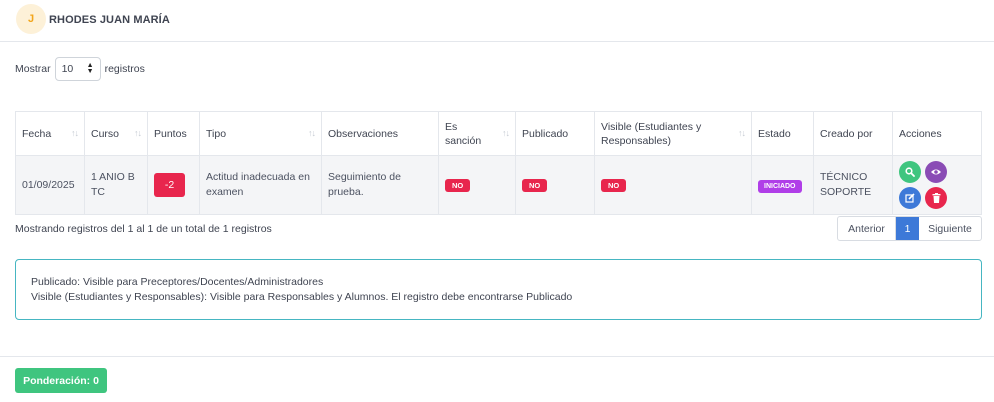 Image resolution: width=994 pixels, height=402 pixels. Describe the element at coordinates (867, 228) in the screenshot. I see `pagination-prev-button: Anterior` at that location.